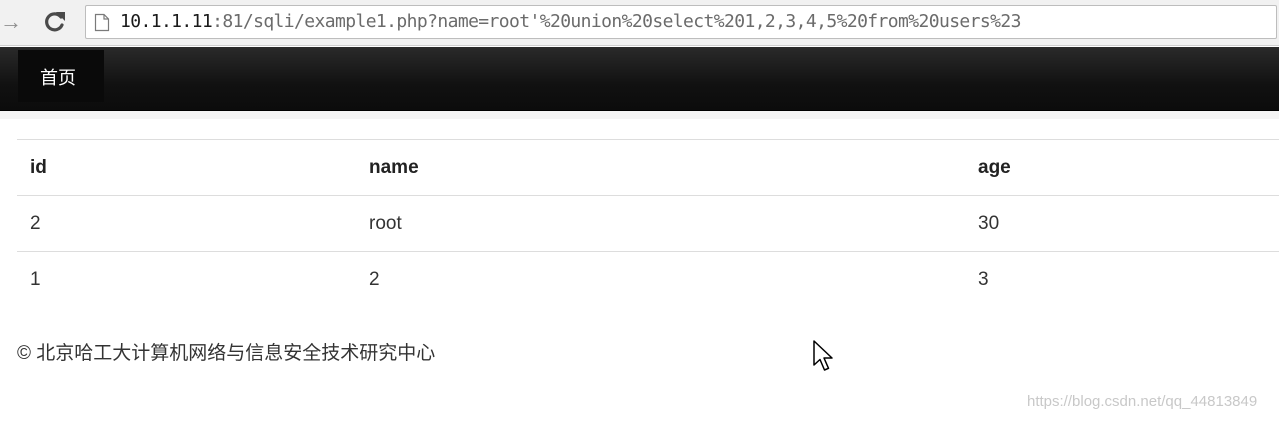 The width and height of the screenshot is (1279, 421). What do you see at coordinates (639, 115) in the screenshot?
I see `navbar-spacer` at bounding box center [639, 115].